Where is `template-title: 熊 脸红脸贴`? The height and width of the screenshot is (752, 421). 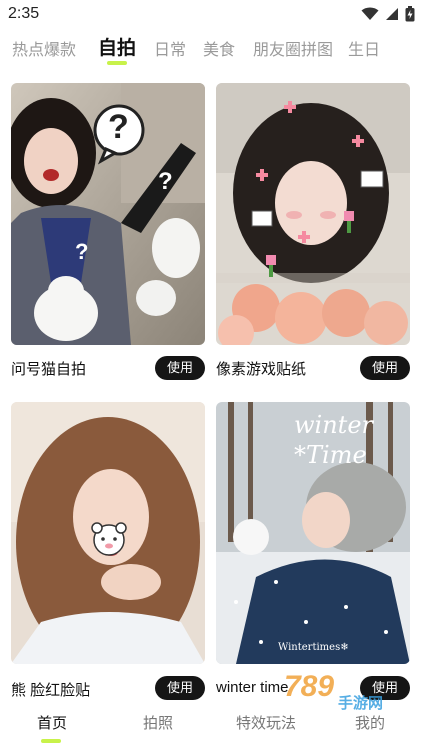
template-title: 熊 脸红脸贴 is located at coordinates (51, 690).